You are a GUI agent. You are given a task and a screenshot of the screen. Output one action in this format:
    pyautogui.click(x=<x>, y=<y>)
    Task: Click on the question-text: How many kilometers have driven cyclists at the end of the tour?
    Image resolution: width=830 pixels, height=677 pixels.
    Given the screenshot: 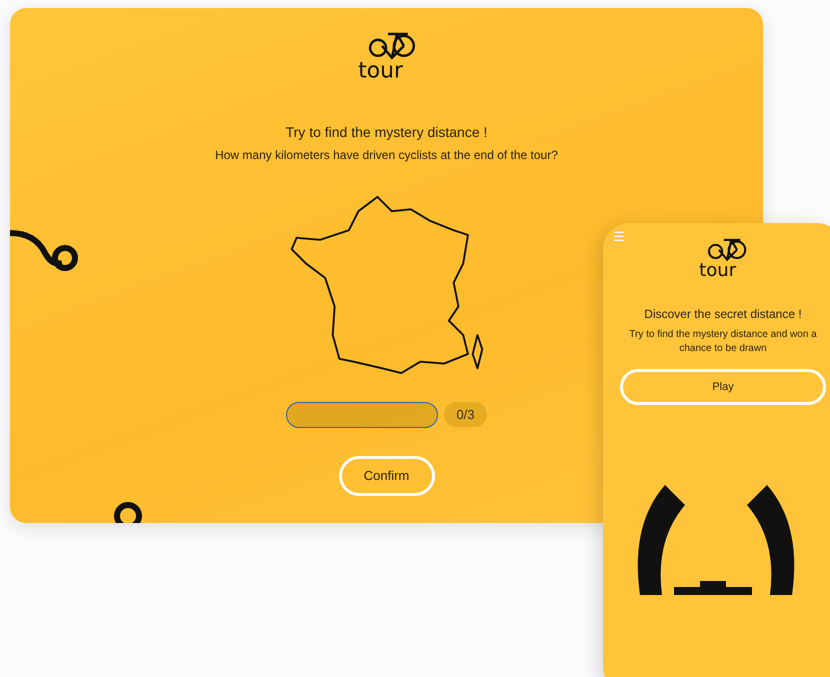 What is the action you would take?
    pyautogui.click(x=386, y=155)
    